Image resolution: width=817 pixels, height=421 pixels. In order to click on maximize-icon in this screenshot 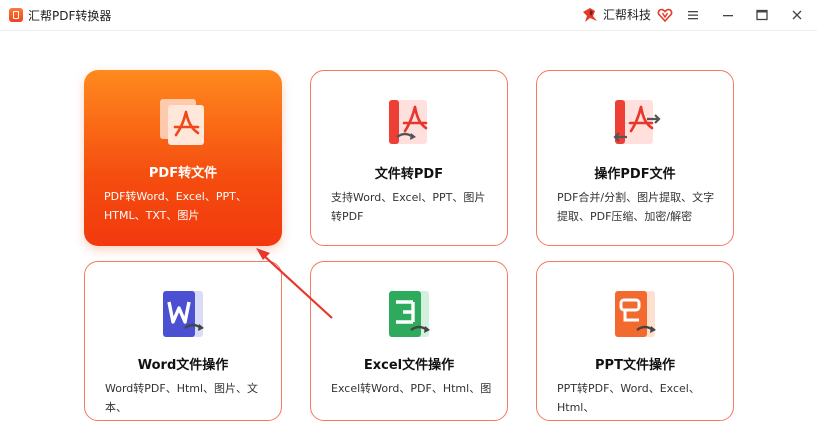, I will do `click(762, 15)`.